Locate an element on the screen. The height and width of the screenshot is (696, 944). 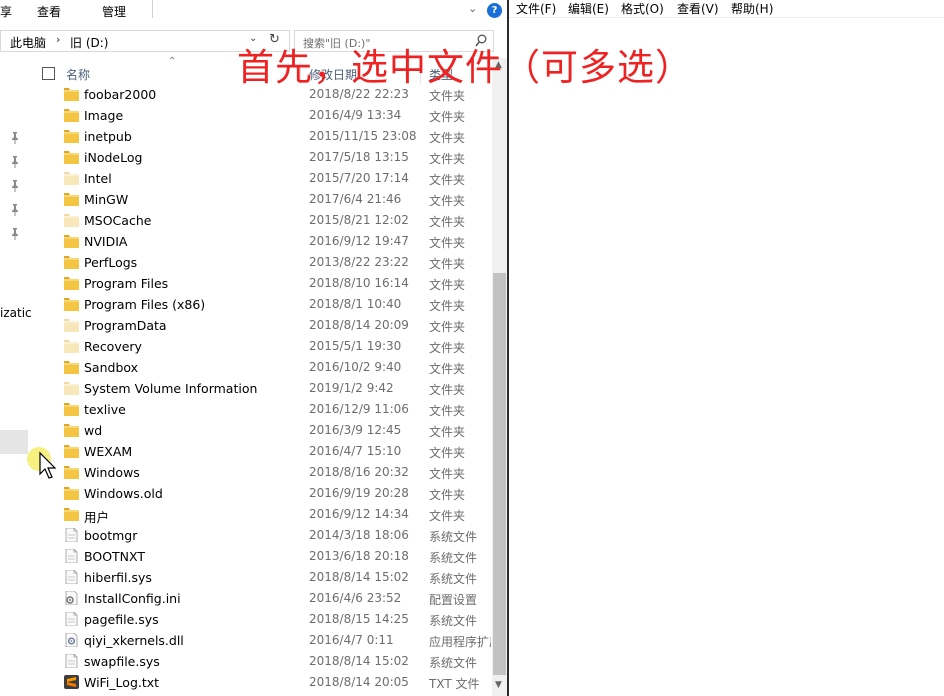
file-name: bootmgr is located at coordinates (110, 535).